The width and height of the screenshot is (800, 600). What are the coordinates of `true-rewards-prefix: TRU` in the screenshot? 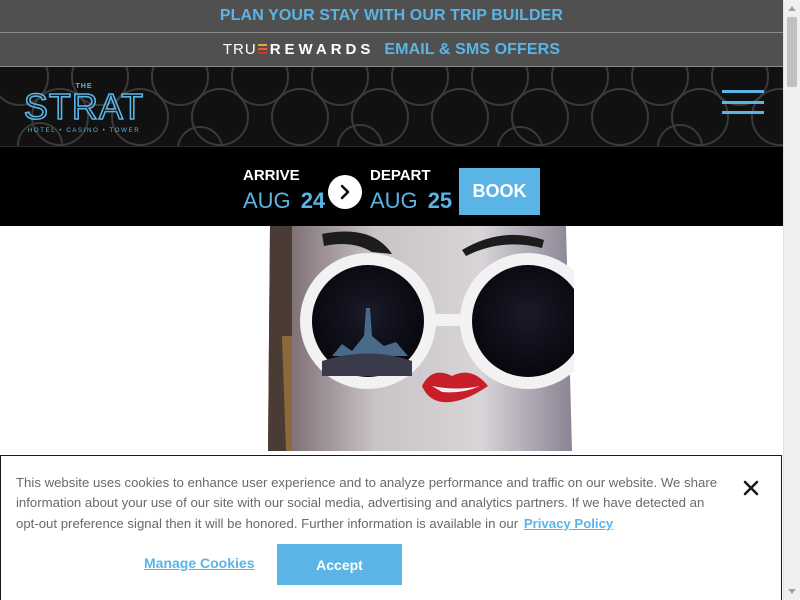 It's located at (239, 49).